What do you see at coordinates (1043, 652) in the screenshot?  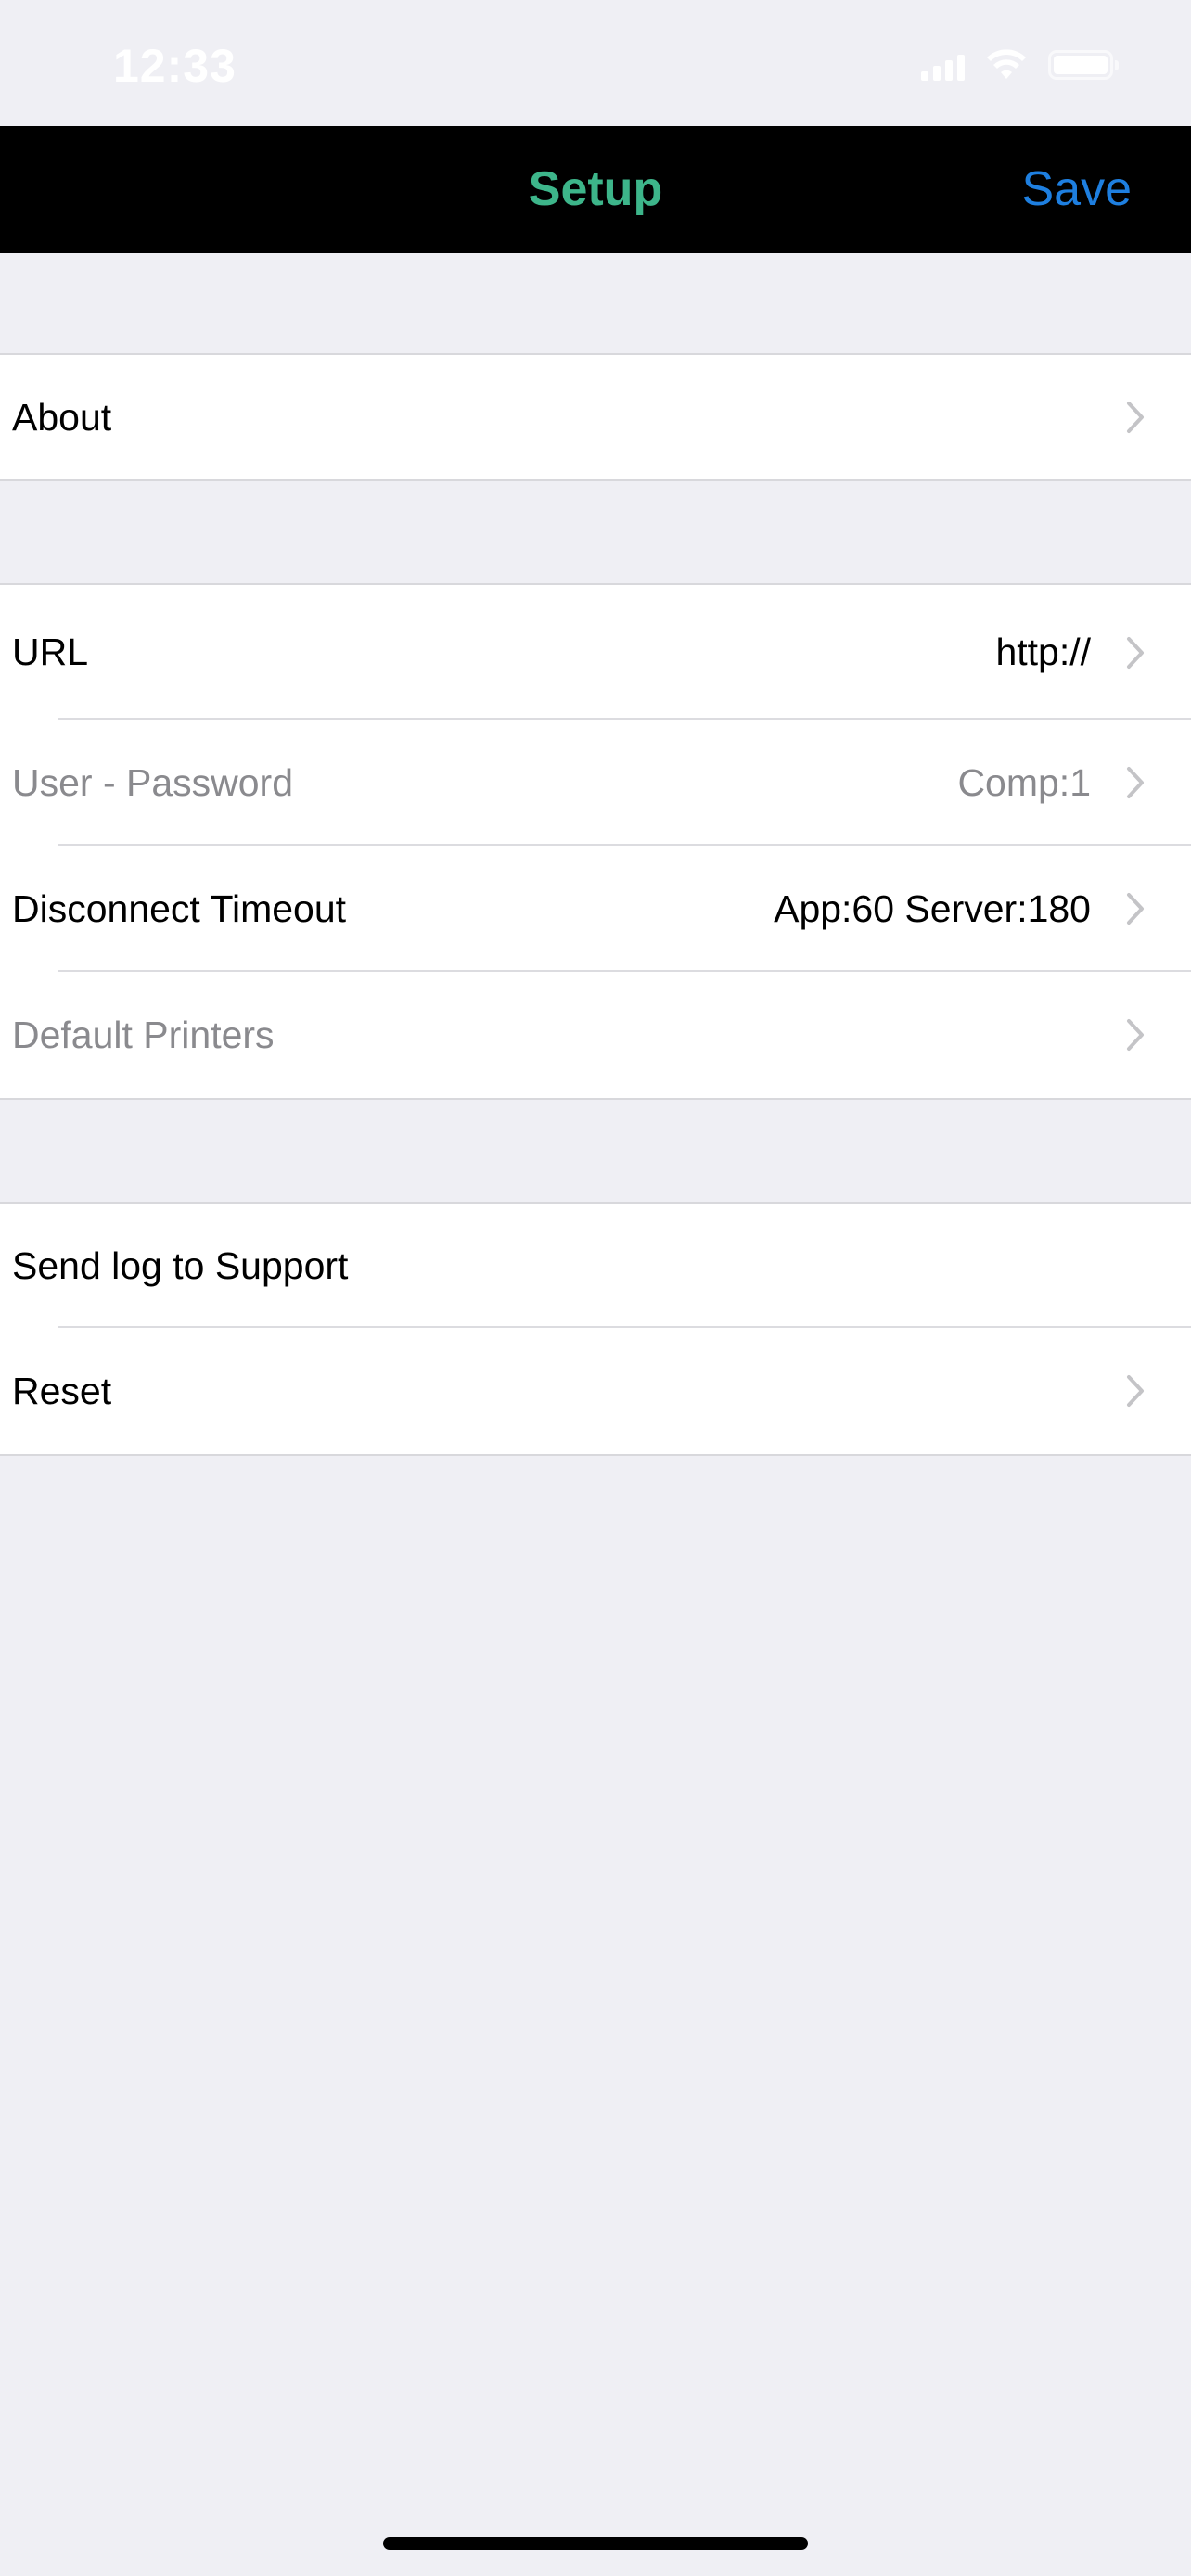 I see `url-value: http://` at bounding box center [1043, 652].